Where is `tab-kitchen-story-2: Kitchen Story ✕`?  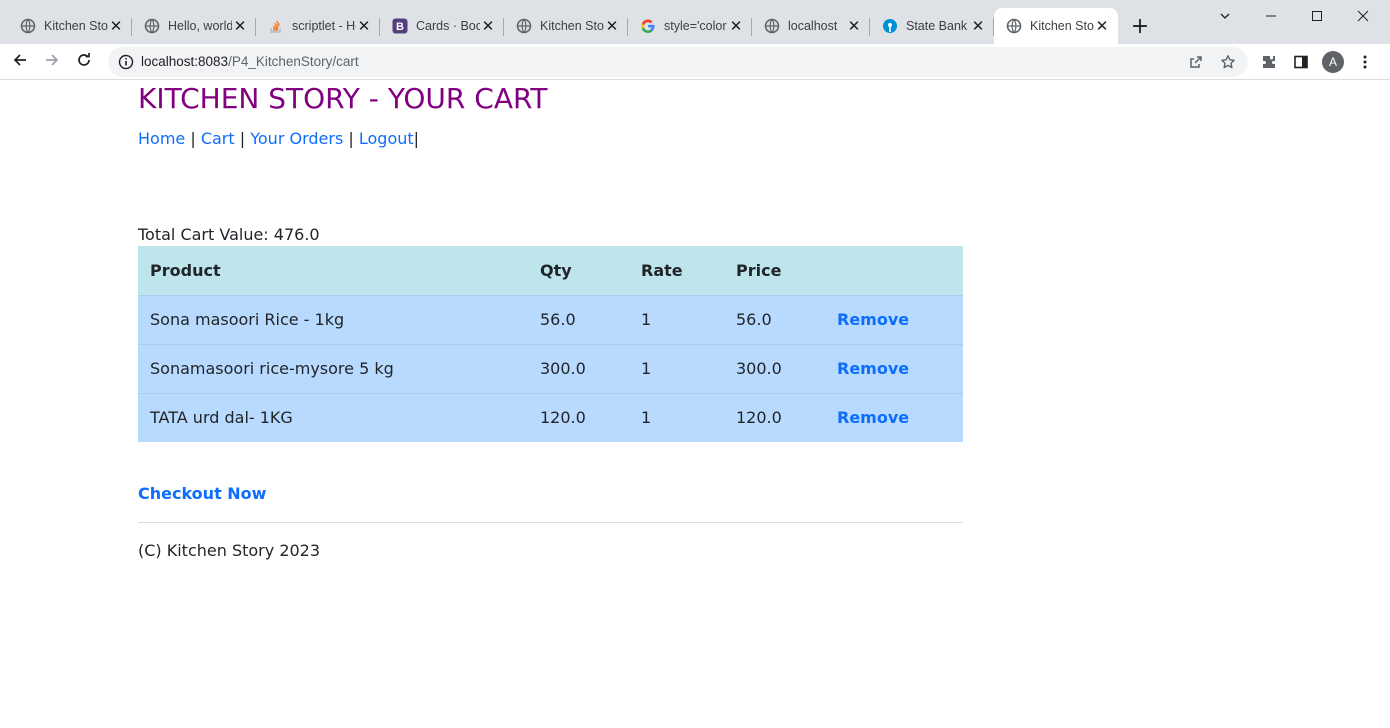 tab-kitchen-story-2: Kitchen Story ✕ is located at coordinates (566, 26).